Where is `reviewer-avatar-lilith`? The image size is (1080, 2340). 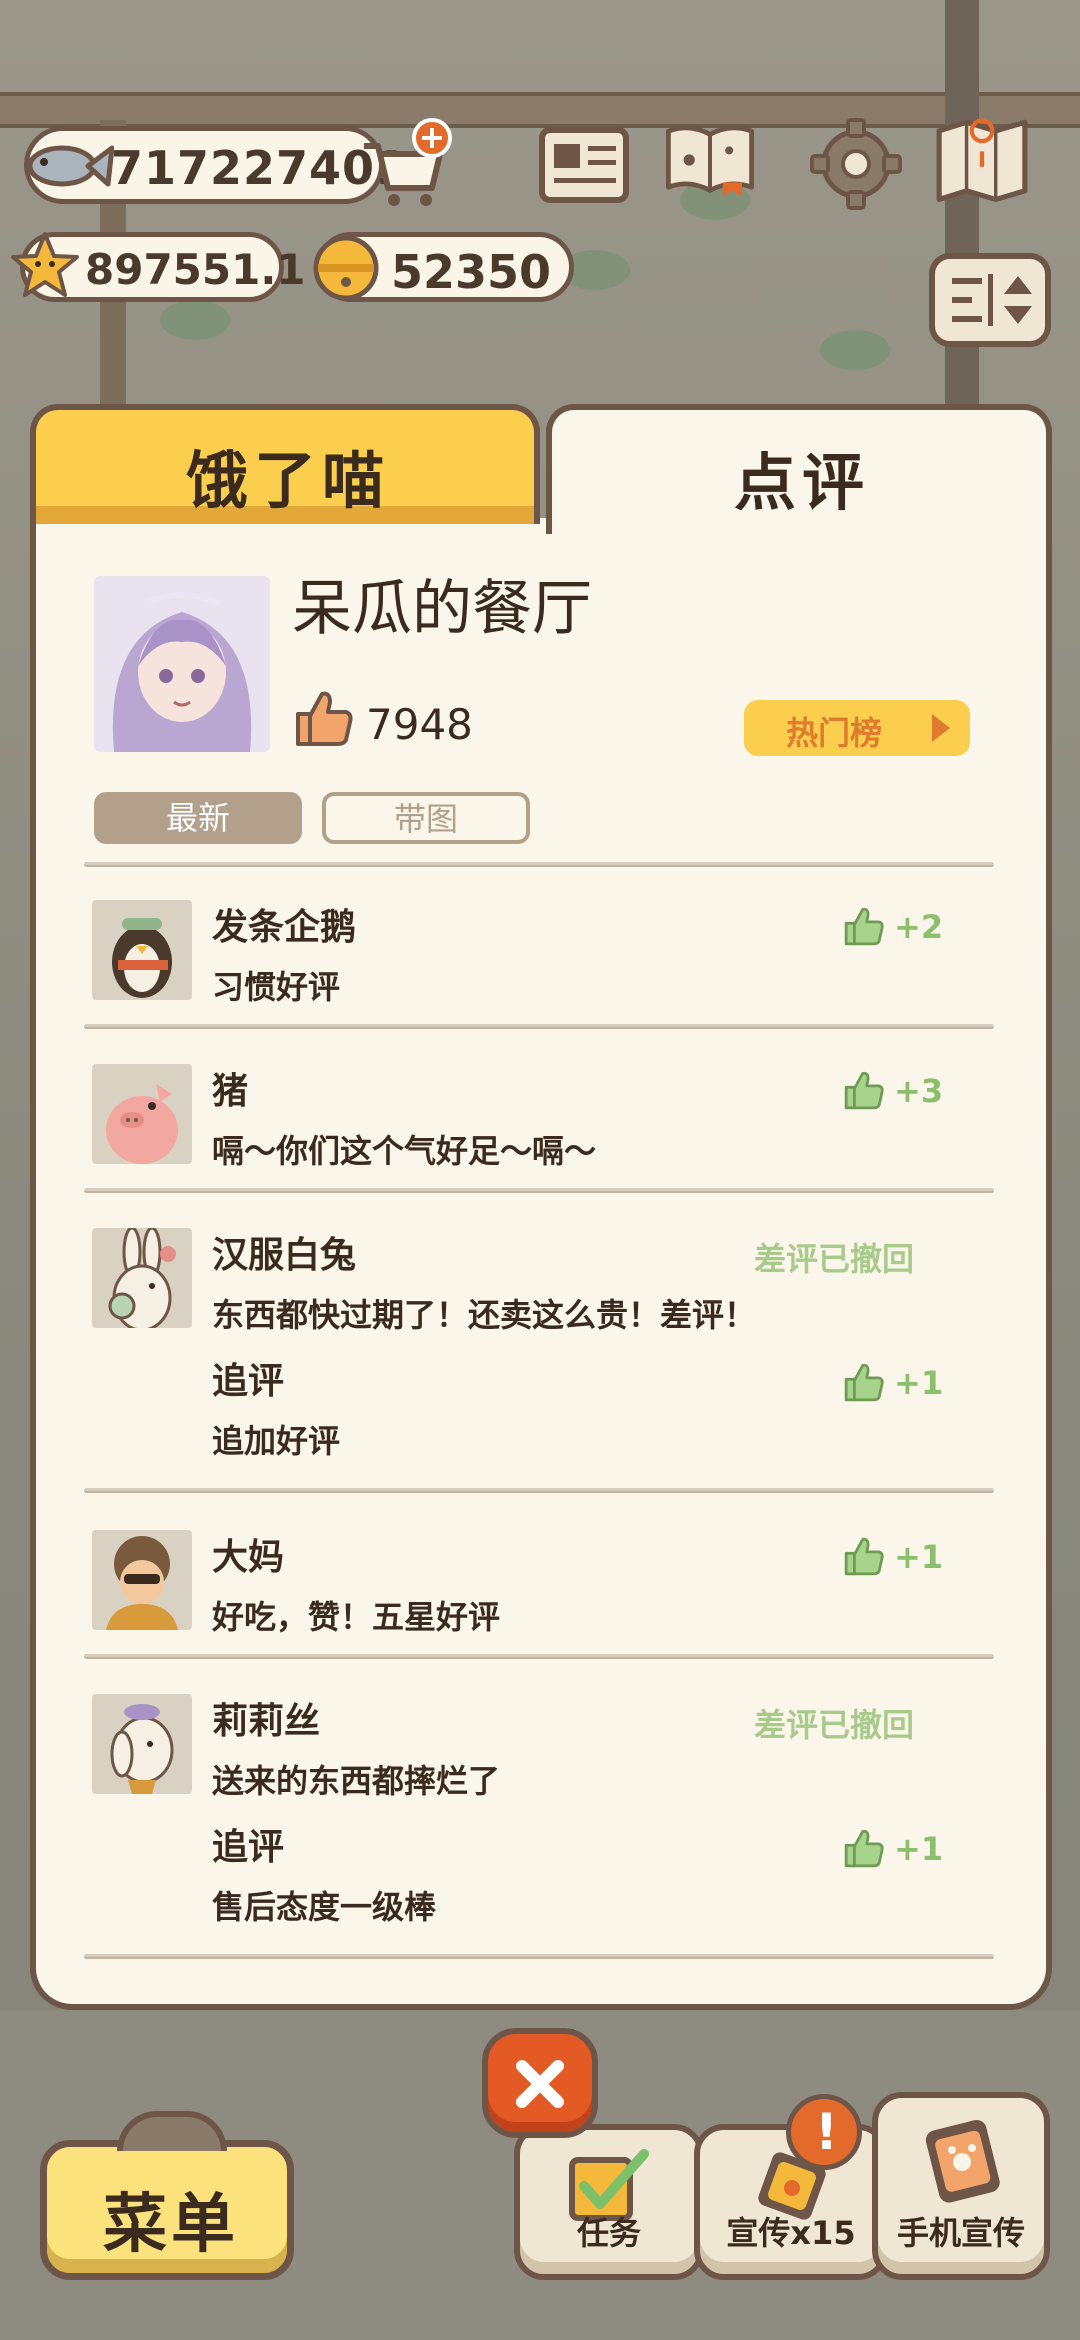
reviewer-avatar-lilith is located at coordinates (142, 1744).